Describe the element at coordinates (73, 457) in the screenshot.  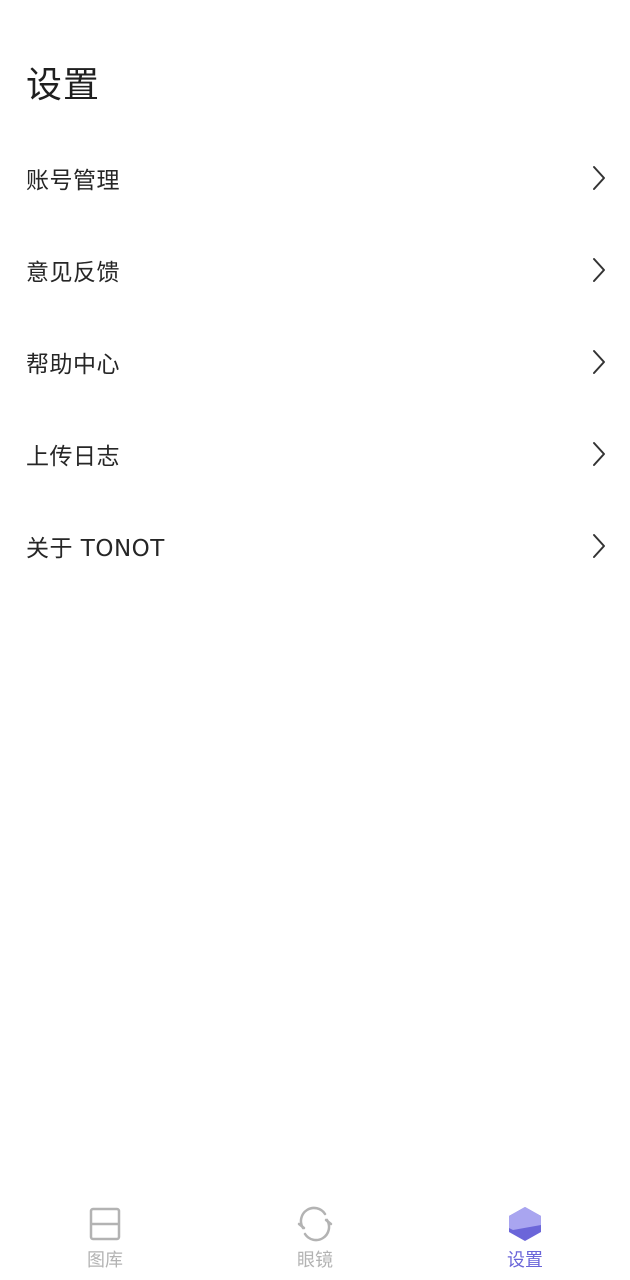
I see `menu-item-label: 上传日志` at that location.